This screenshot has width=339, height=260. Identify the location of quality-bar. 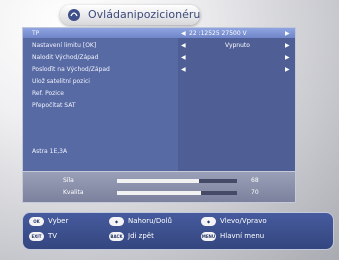
(177, 193).